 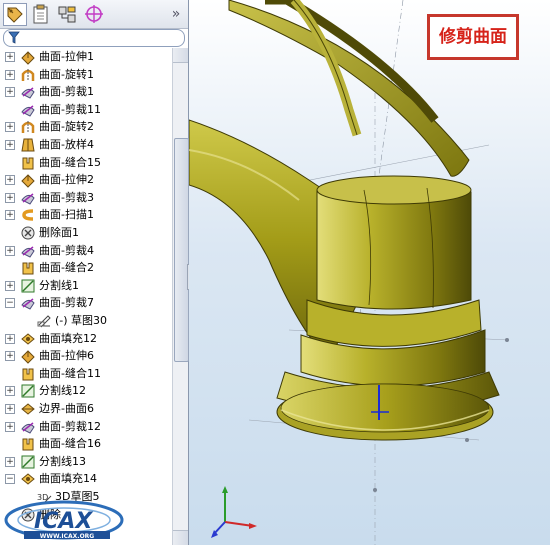 I want to click on tree-item: 曲面-缝合11, so click(x=86, y=374).